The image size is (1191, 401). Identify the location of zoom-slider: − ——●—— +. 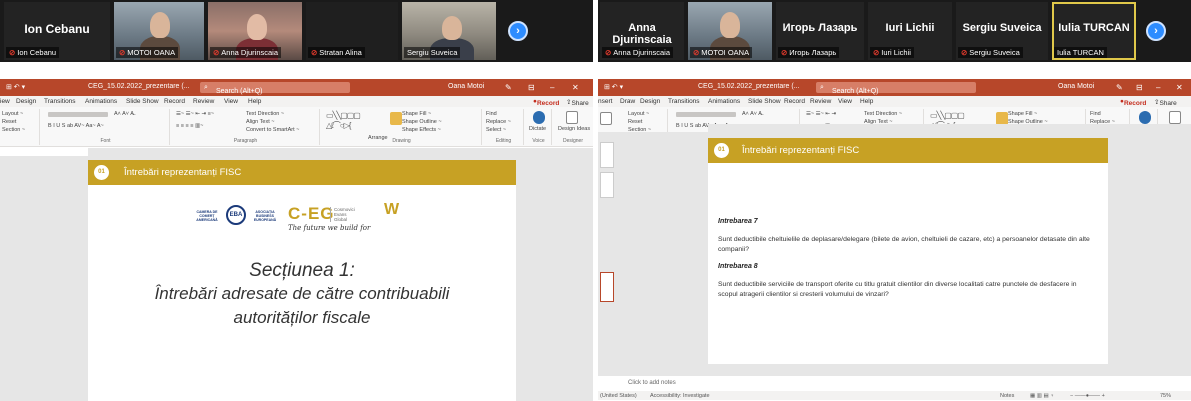
(1087, 396).